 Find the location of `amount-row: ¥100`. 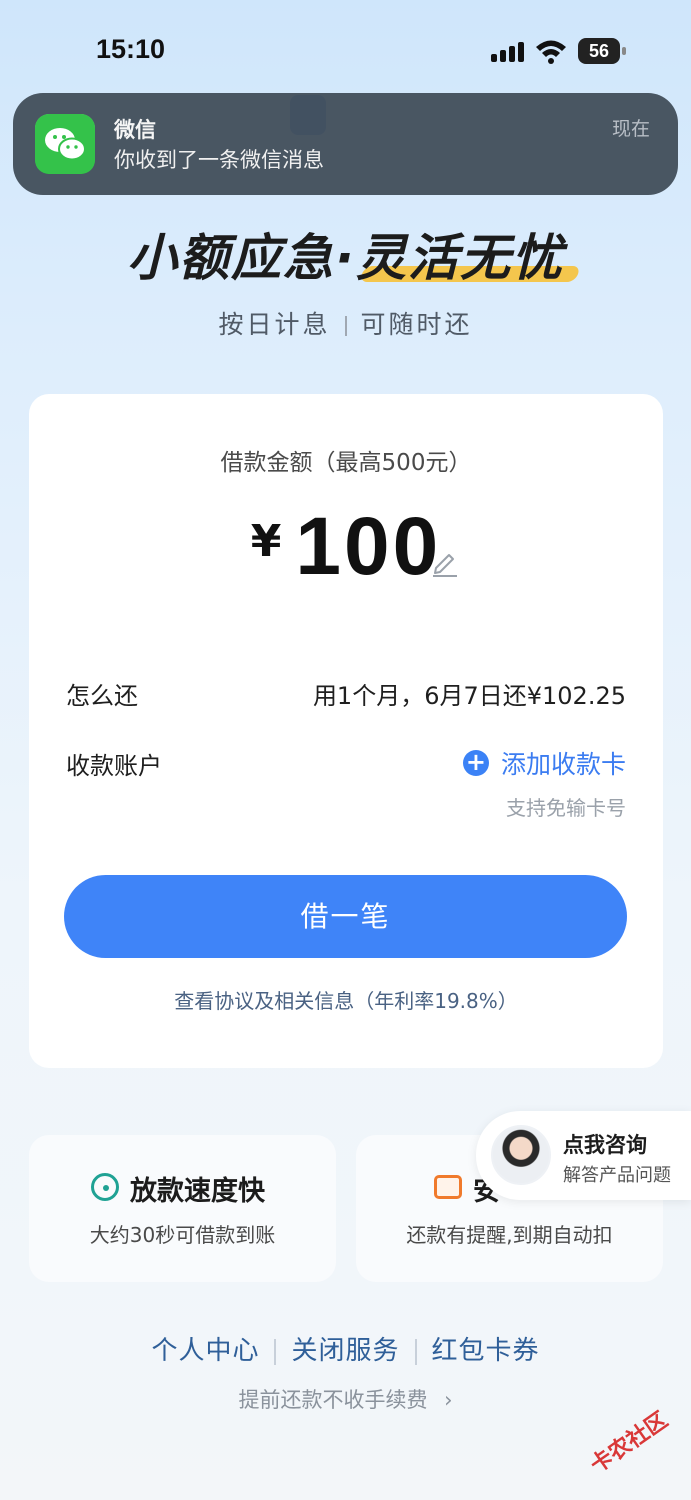

amount-row: ¥100 is located at coordinates (346, 547).